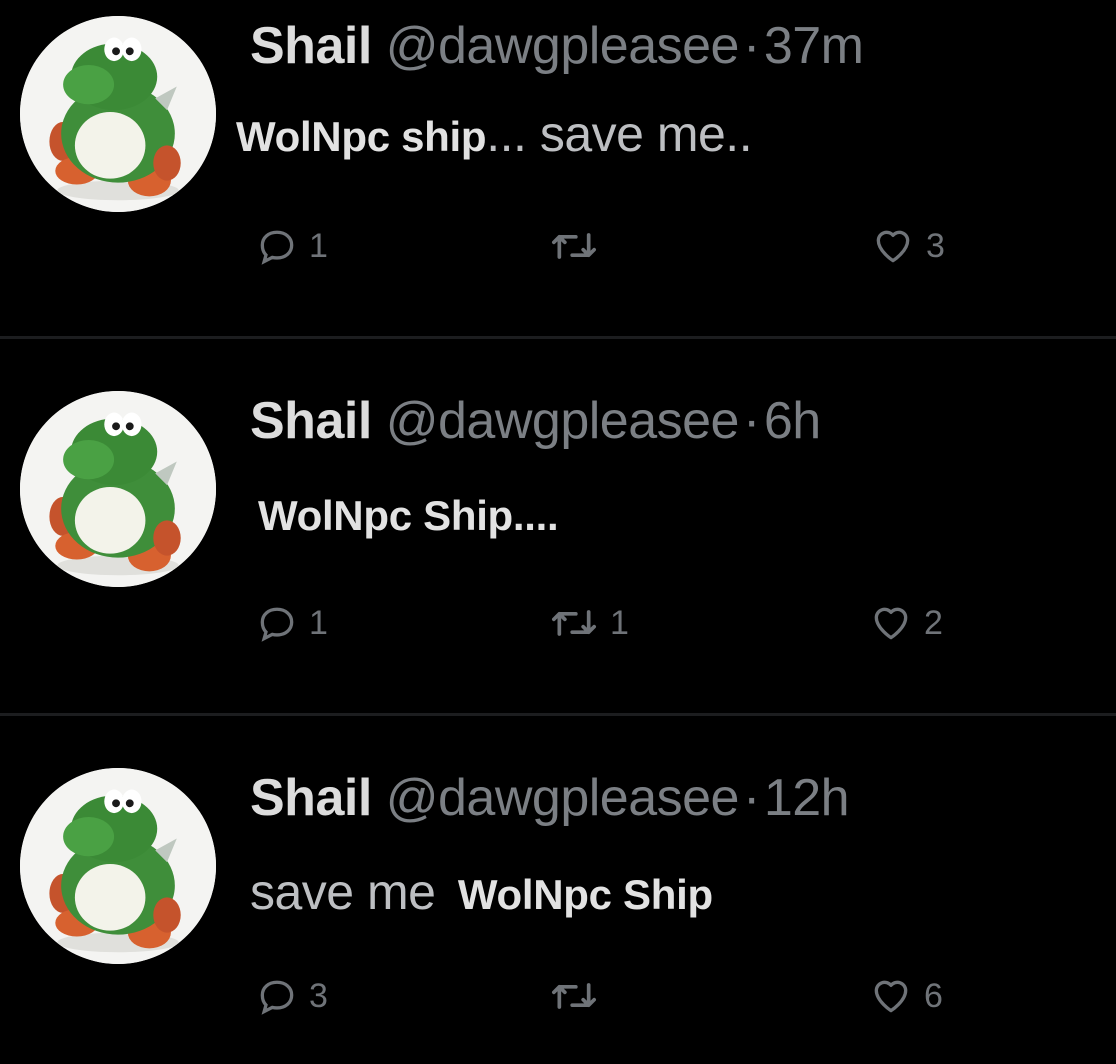 The width and height of the screenshot is (1116, 1064). I want to click on like-button: 2, so click(905, 623).